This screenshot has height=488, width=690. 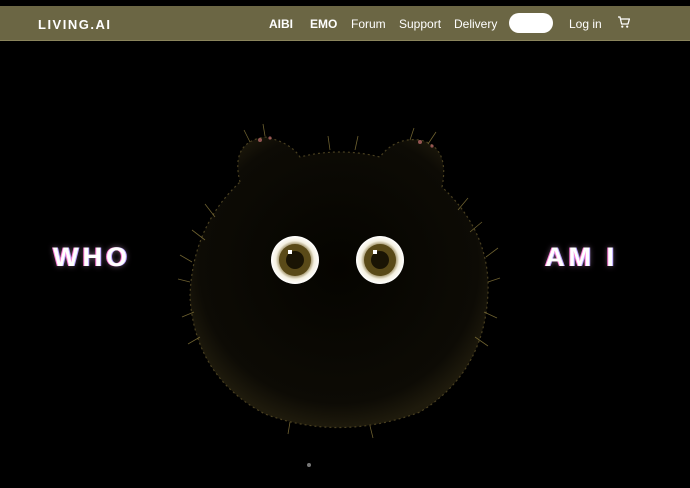 What do you see at coordinates (281, 24) in the screenshot?
I see `nav-link-aibi: AIBI` at bounding box center [281, 24].